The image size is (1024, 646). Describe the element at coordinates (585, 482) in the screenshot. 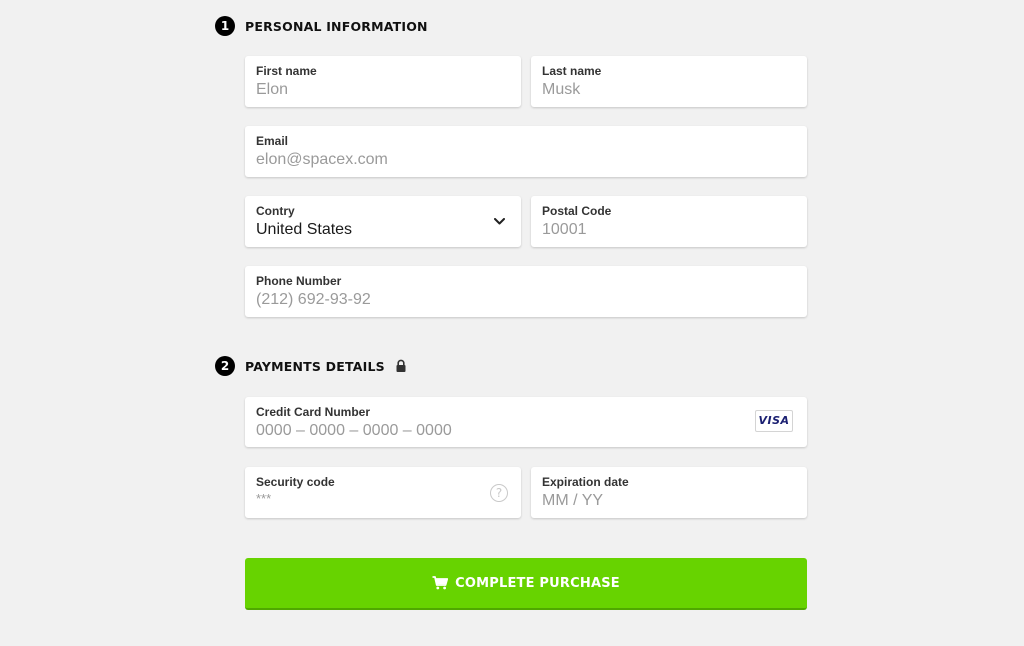

I see `expiration-date-label: Expiration date` at that location.